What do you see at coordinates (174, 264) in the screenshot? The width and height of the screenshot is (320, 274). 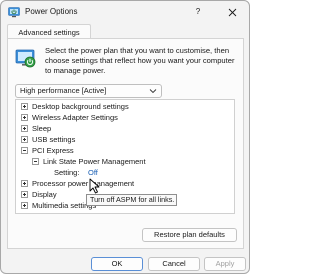 I see `cancel-button: Cancel` at bounding box center [174, 264].